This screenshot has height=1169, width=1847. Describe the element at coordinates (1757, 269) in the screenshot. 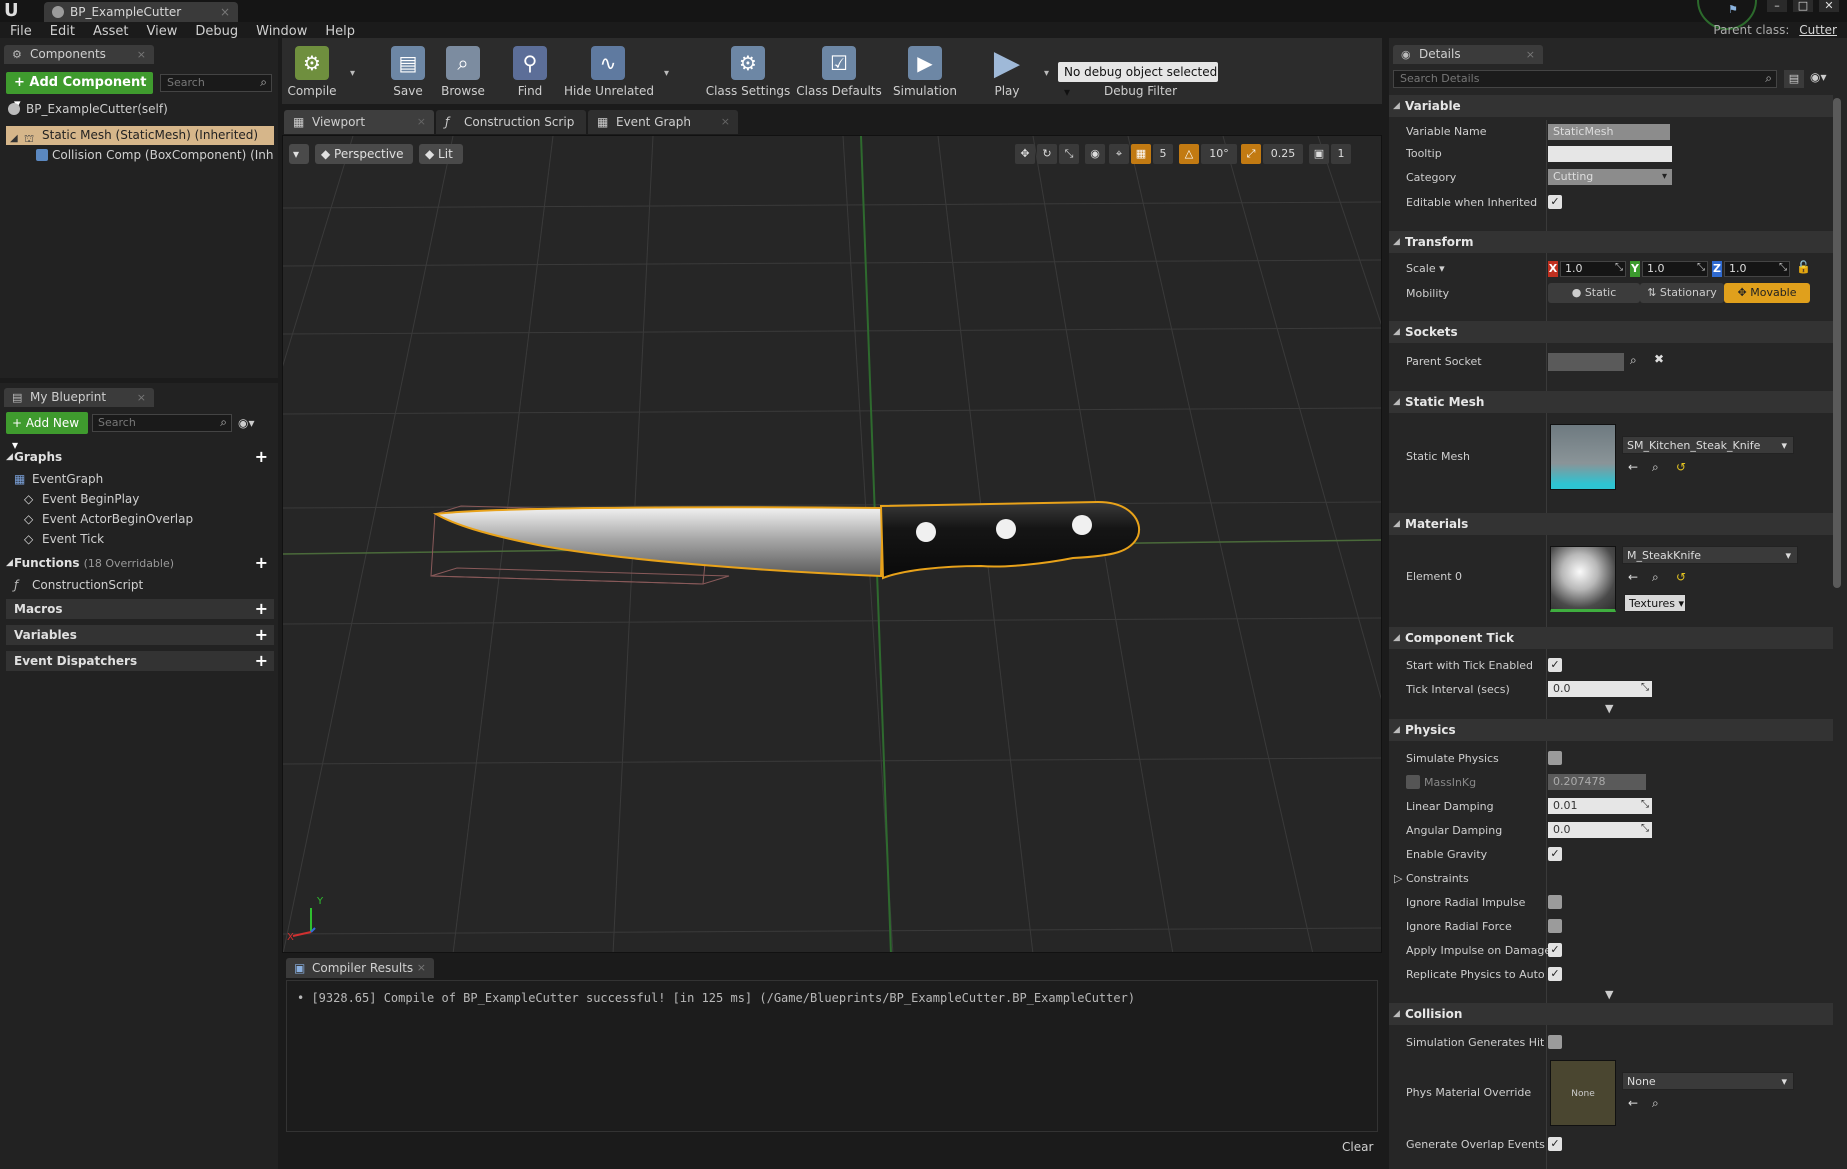

I see `scale-z-field: 1.0 ⤡` at that location.